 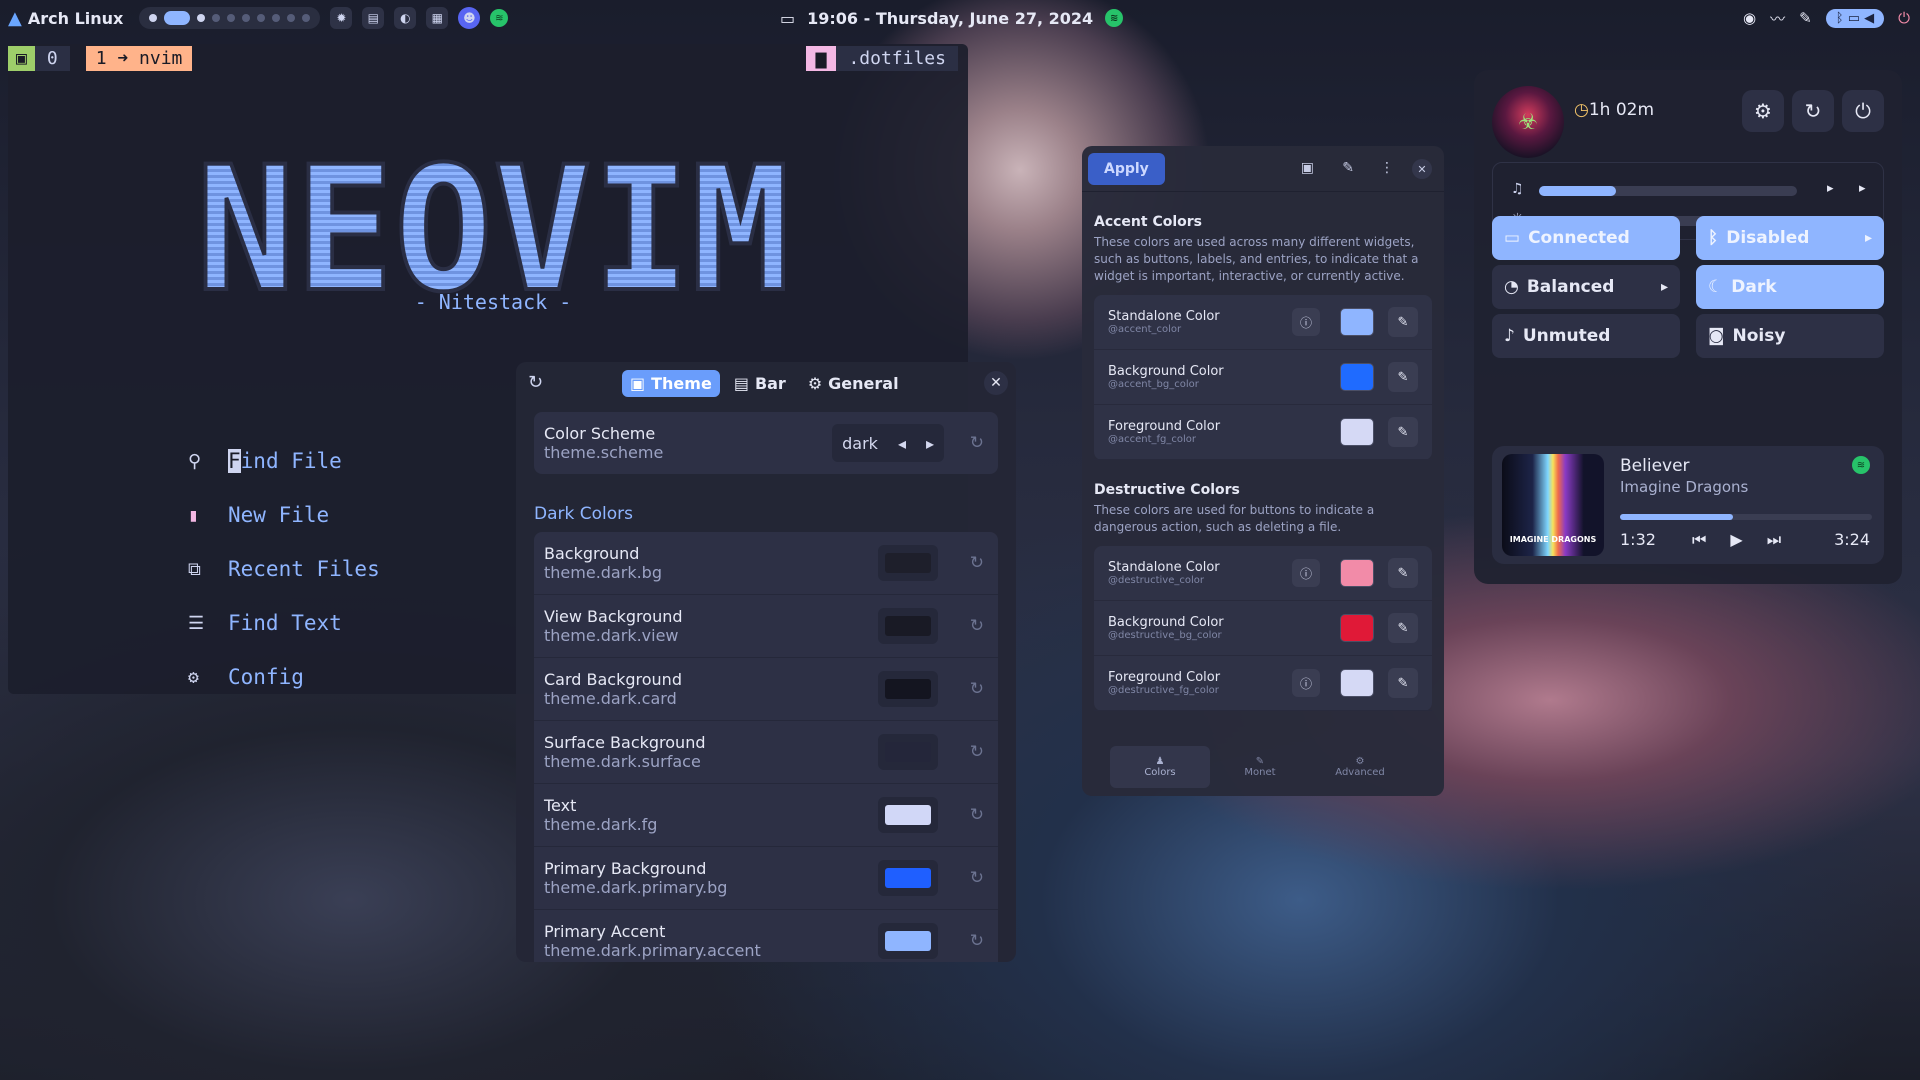 What do you see at coordinates (341, 18) in the screenshot?
I see `settings-app-icon: ✹` at bounding box center [341, 18].